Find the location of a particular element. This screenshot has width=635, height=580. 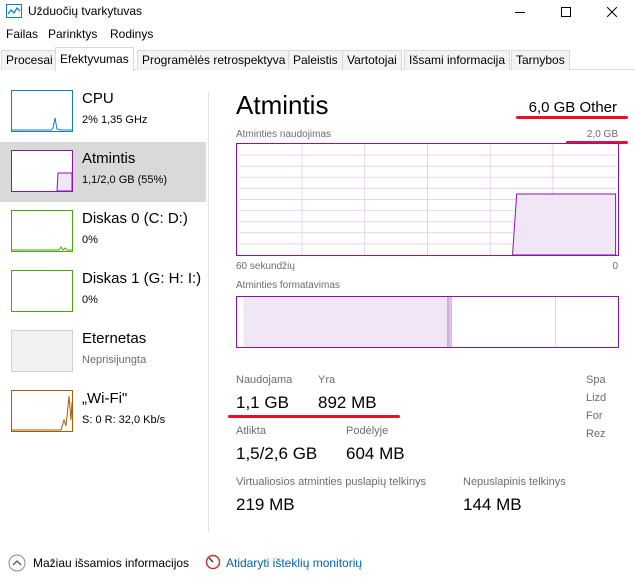

menu-view: Rodinys is located at coordinates (131, 34).